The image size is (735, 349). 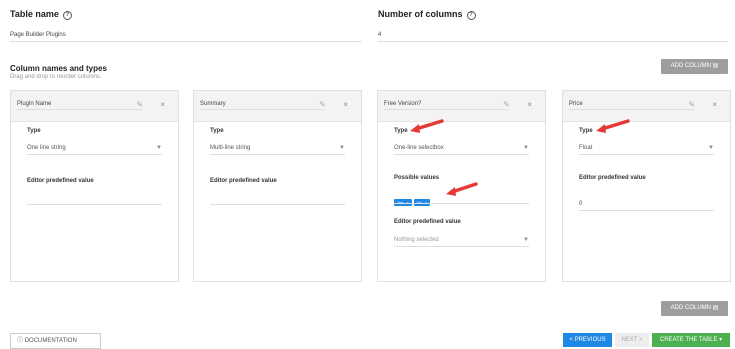 What do you see at coordinates (417, 178) in the screenshot?
I see `possible-values-label: Possible values` at bounding box center [417, 178].